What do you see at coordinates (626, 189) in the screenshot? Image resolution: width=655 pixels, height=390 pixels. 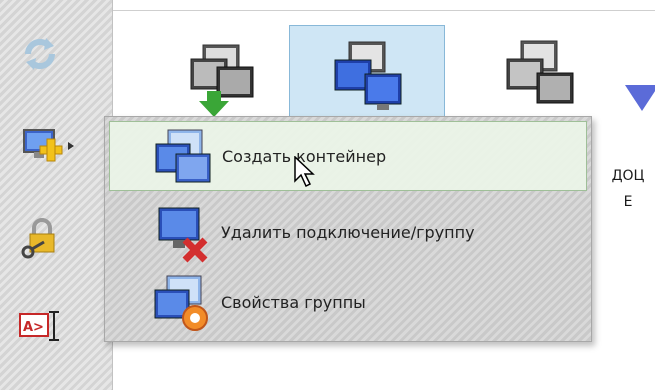 I see `truncated-description: ДОЦ Е` at bounding box center [626, 189].